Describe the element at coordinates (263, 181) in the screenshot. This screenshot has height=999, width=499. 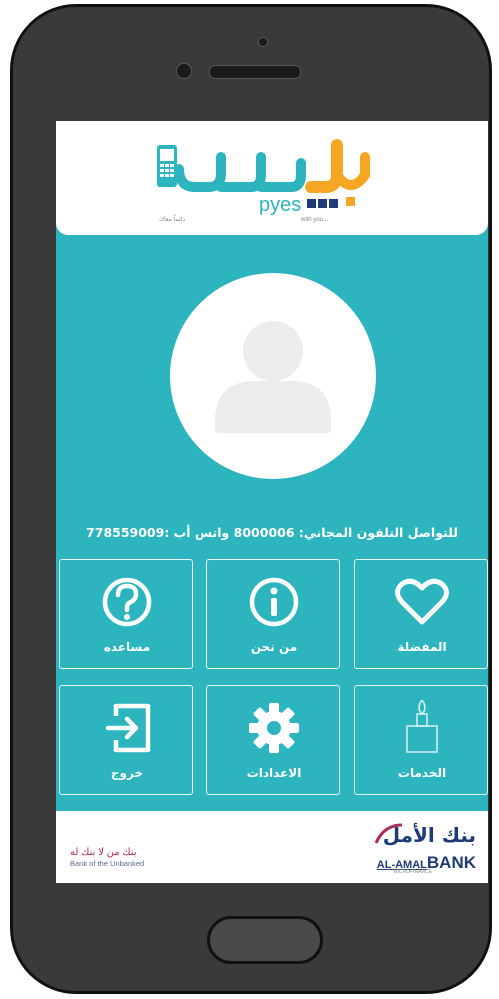
I see `pyes-logo: pyes with you... دائماً معاك` at that location.